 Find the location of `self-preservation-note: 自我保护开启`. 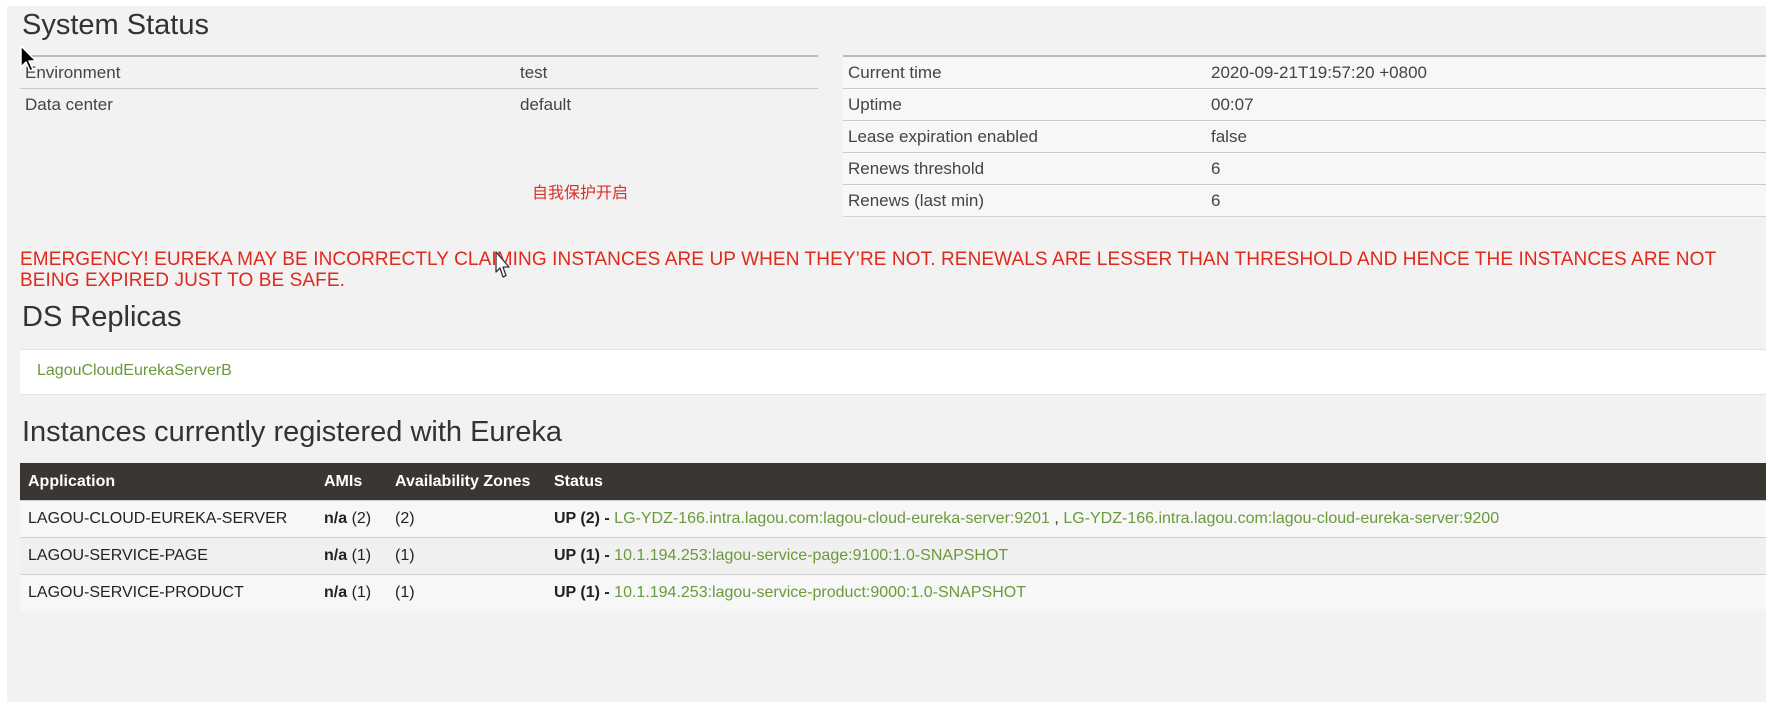

self-preservation-note: 自我保护开启 is located at coordinates (580, 193).